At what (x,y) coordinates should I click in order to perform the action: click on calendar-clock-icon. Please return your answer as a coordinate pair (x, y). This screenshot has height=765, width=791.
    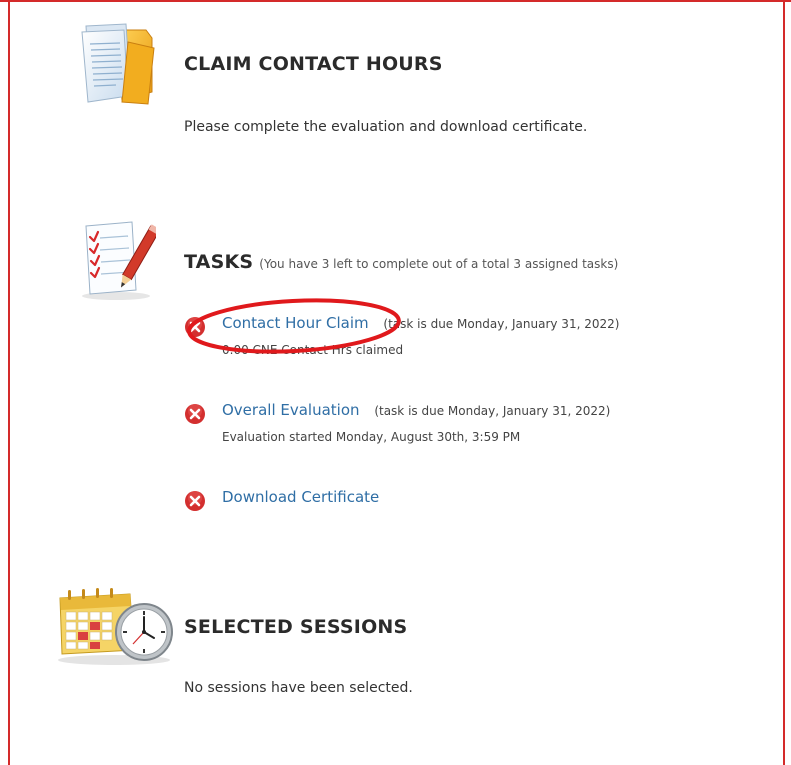
    Looking at the image, I should click on (115, 626).